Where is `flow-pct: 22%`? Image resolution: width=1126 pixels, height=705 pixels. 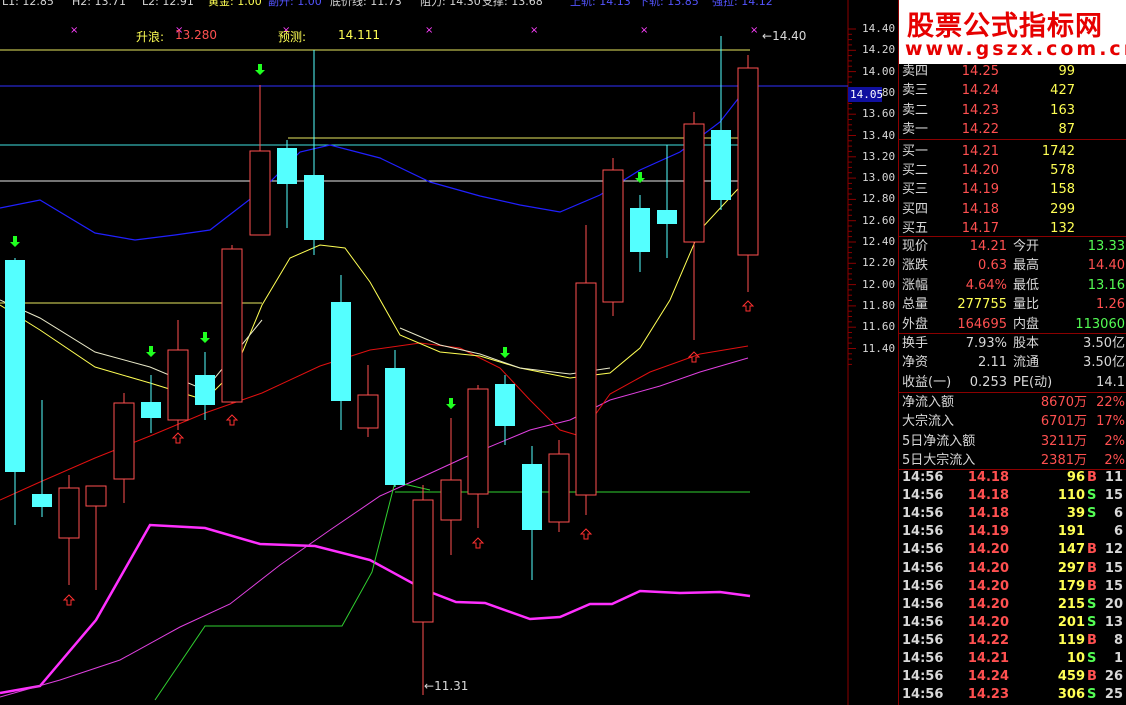 flow-pct: 22% is located at coordinates (1110, 402).